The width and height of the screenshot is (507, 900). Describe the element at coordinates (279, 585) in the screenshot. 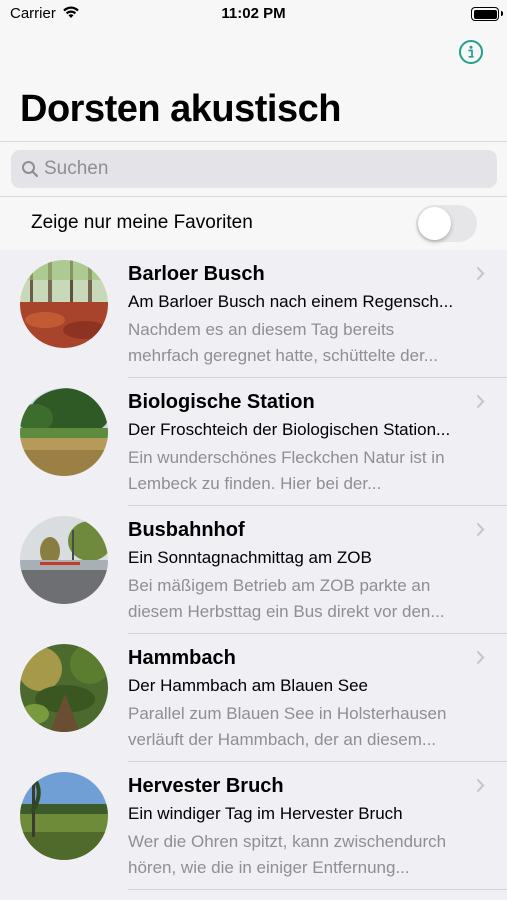

I see `description-line: Bei mäßigem Betrieb am ZOB parkte an` at that location.